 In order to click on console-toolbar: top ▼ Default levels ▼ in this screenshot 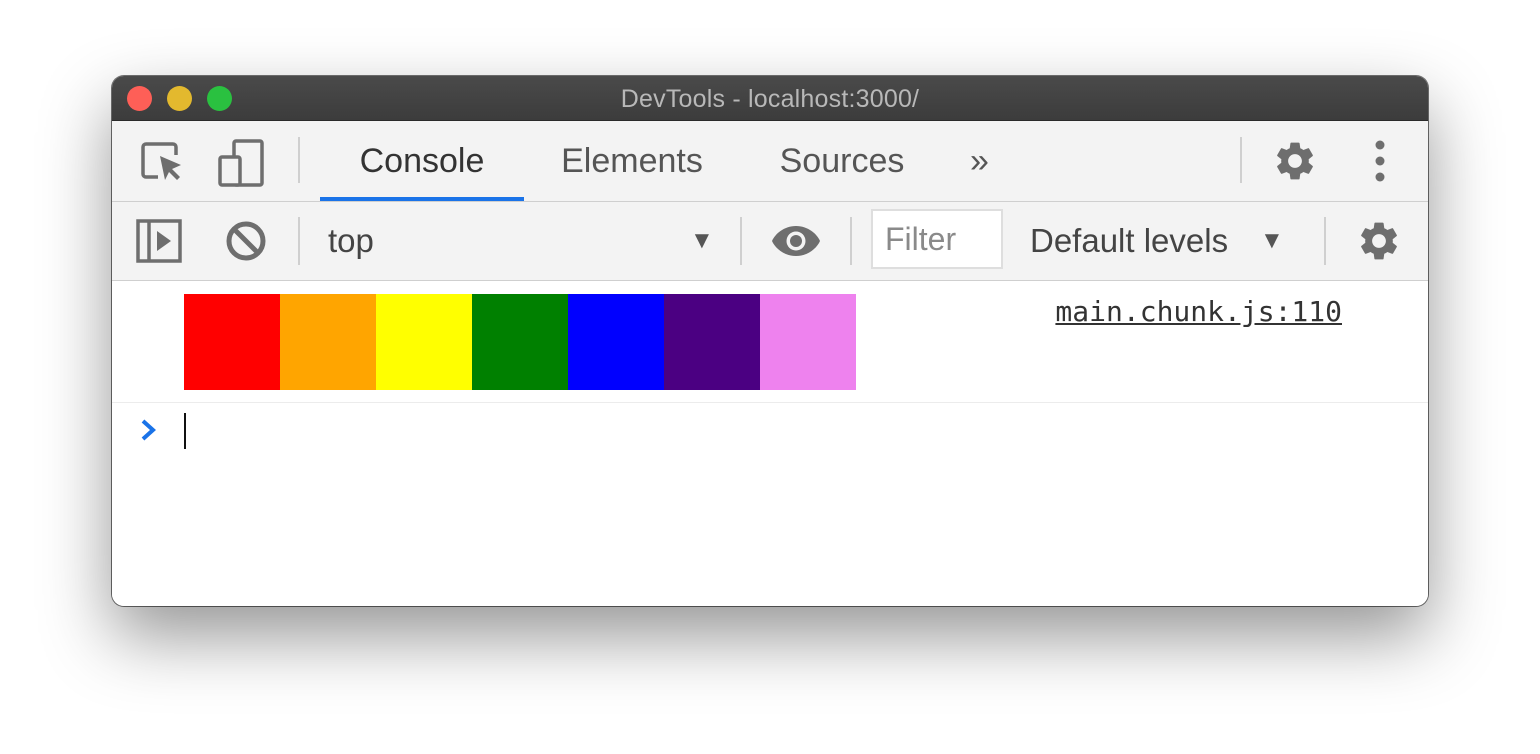, I will do `click(770, 241)`.